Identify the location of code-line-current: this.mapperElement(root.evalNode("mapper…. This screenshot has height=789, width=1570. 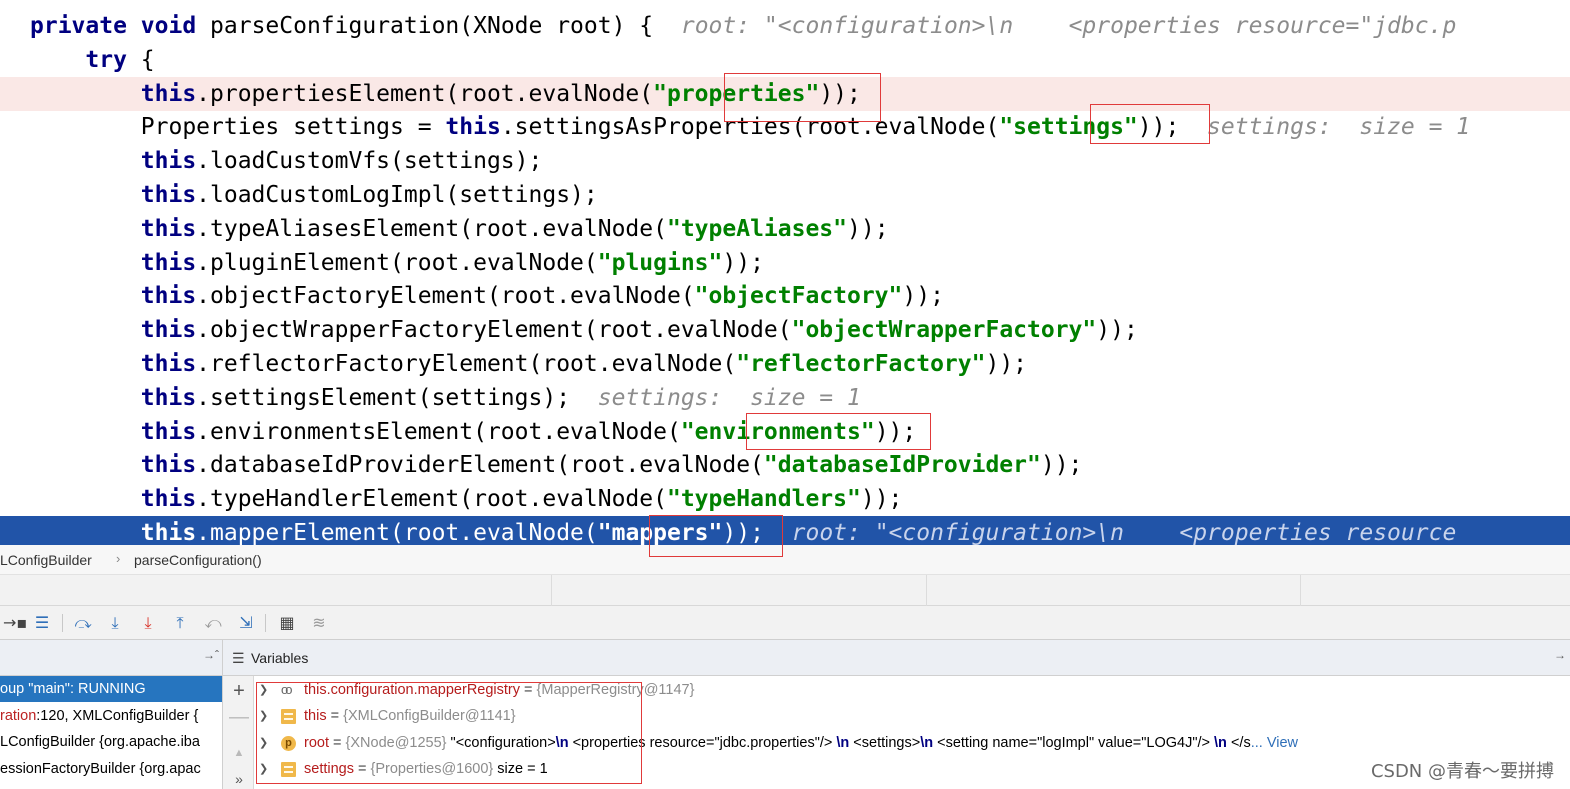
(785, 530).